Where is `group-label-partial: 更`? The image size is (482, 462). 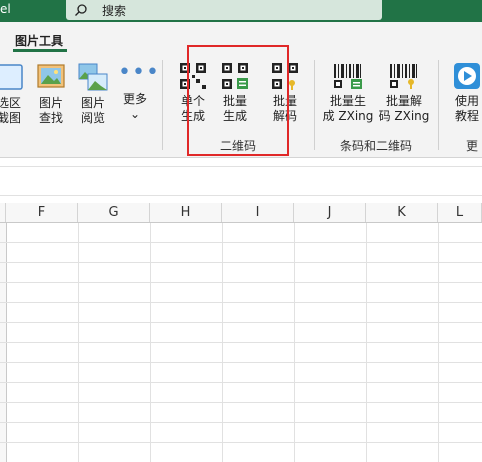
group-label-partial: 更 is located at coordinates (472, 146).